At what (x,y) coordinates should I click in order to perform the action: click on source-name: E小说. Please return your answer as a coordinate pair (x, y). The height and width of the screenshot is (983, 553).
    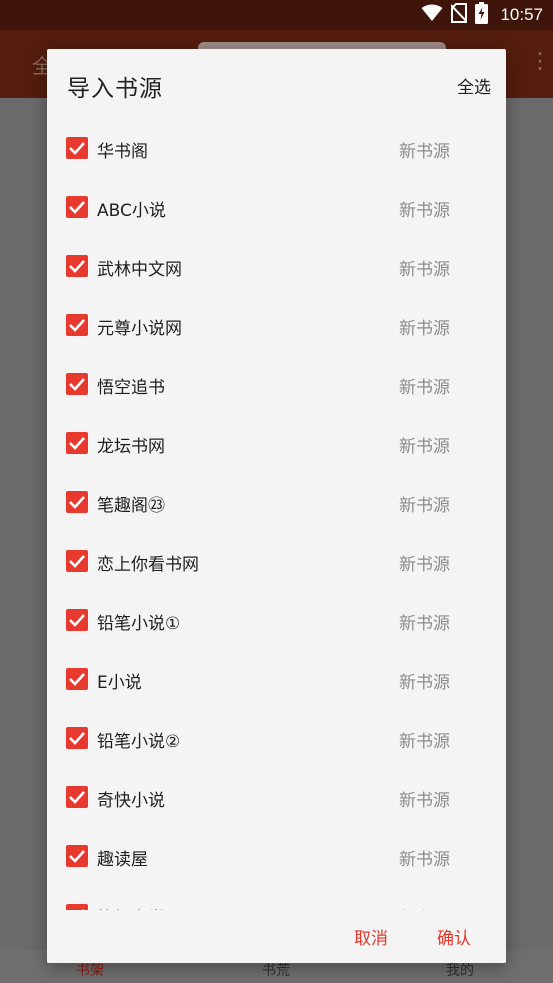
    Looking at the image, I should click on (119, 683).